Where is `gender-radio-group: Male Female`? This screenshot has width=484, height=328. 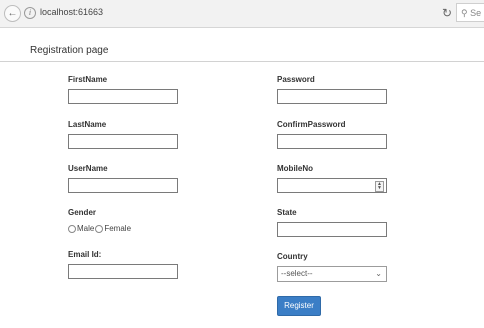 gender-radio-group: Male Female is located at coordinates (99, 228).